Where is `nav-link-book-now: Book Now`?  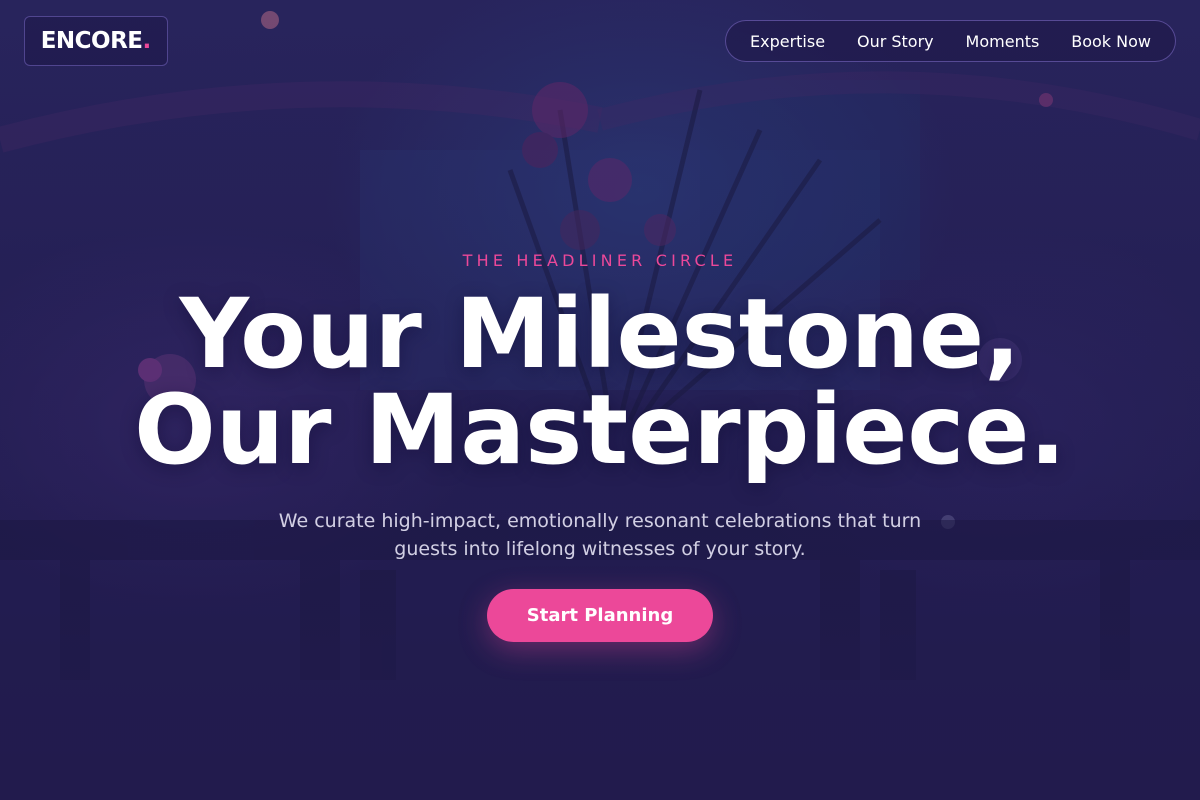
nav-link-book-now: Book Now is located at coordinates (1111, 41).